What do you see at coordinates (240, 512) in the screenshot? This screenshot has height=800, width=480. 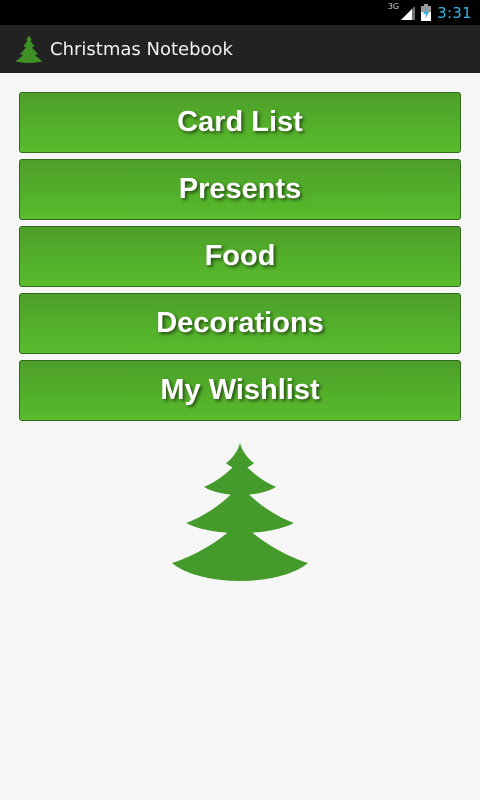 I see `christmas-tree-illustration` at bounding box center [240, 512].